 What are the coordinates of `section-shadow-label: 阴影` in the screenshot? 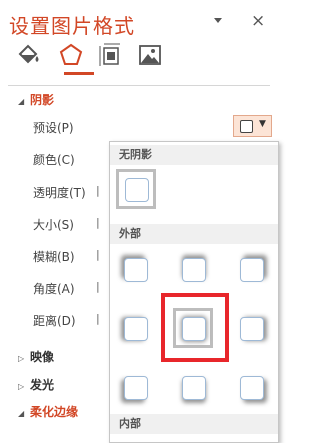 It's located at (42, 100).